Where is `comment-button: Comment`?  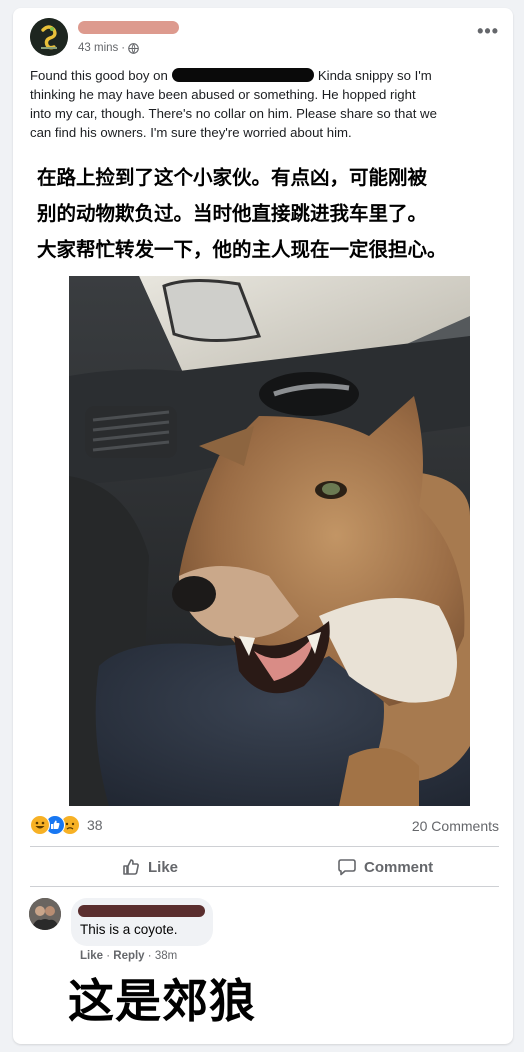 comment-button: Comment is located at coordinates (385, 867).